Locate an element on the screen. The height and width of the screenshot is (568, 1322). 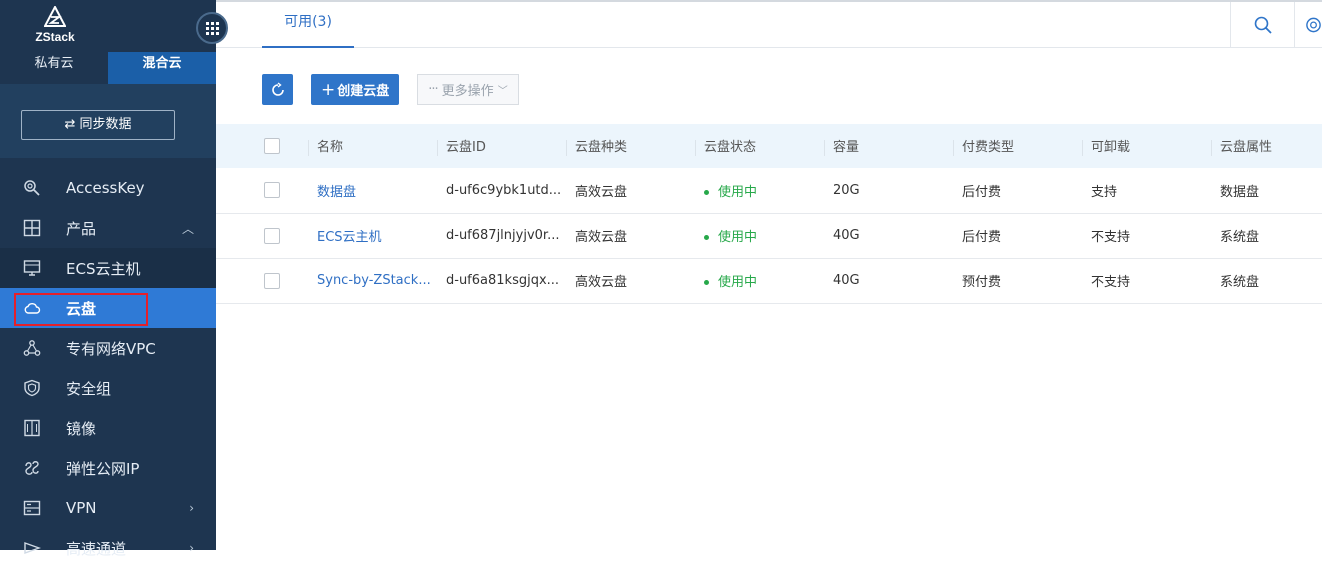
logo-text: ZStack is located at coordinates (55, 37).